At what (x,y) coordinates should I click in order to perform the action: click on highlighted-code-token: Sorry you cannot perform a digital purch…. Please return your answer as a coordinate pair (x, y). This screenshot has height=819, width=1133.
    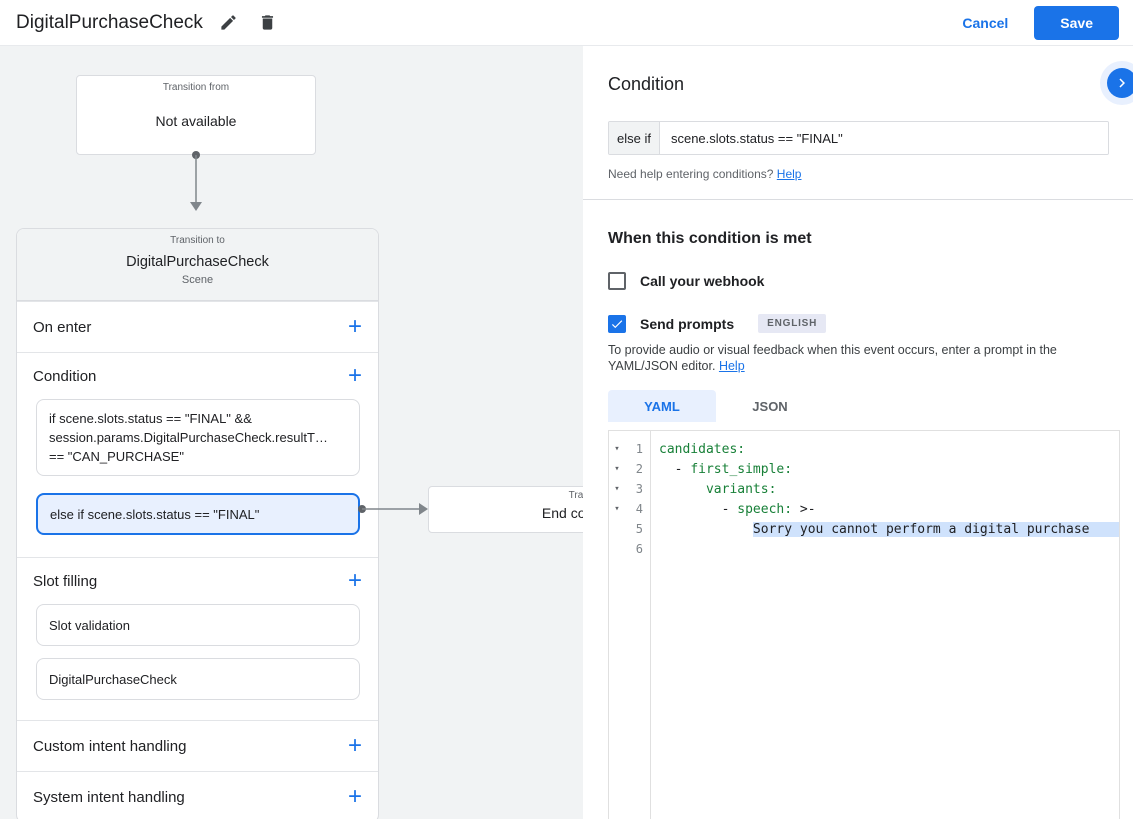
    Looking at the image, I should click on (935, 529).